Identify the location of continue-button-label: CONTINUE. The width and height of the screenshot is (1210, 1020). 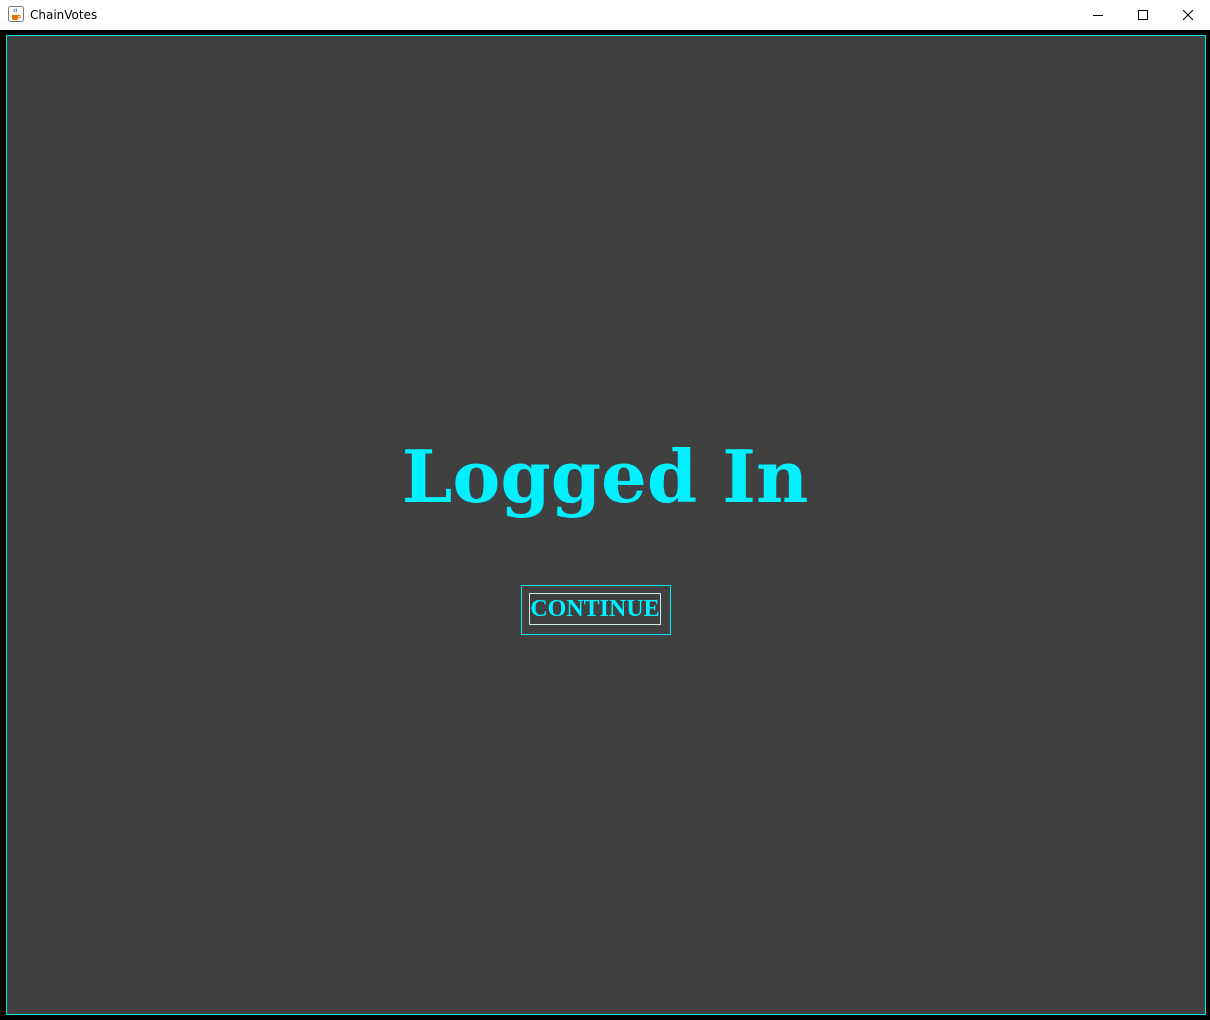
(595, 609).